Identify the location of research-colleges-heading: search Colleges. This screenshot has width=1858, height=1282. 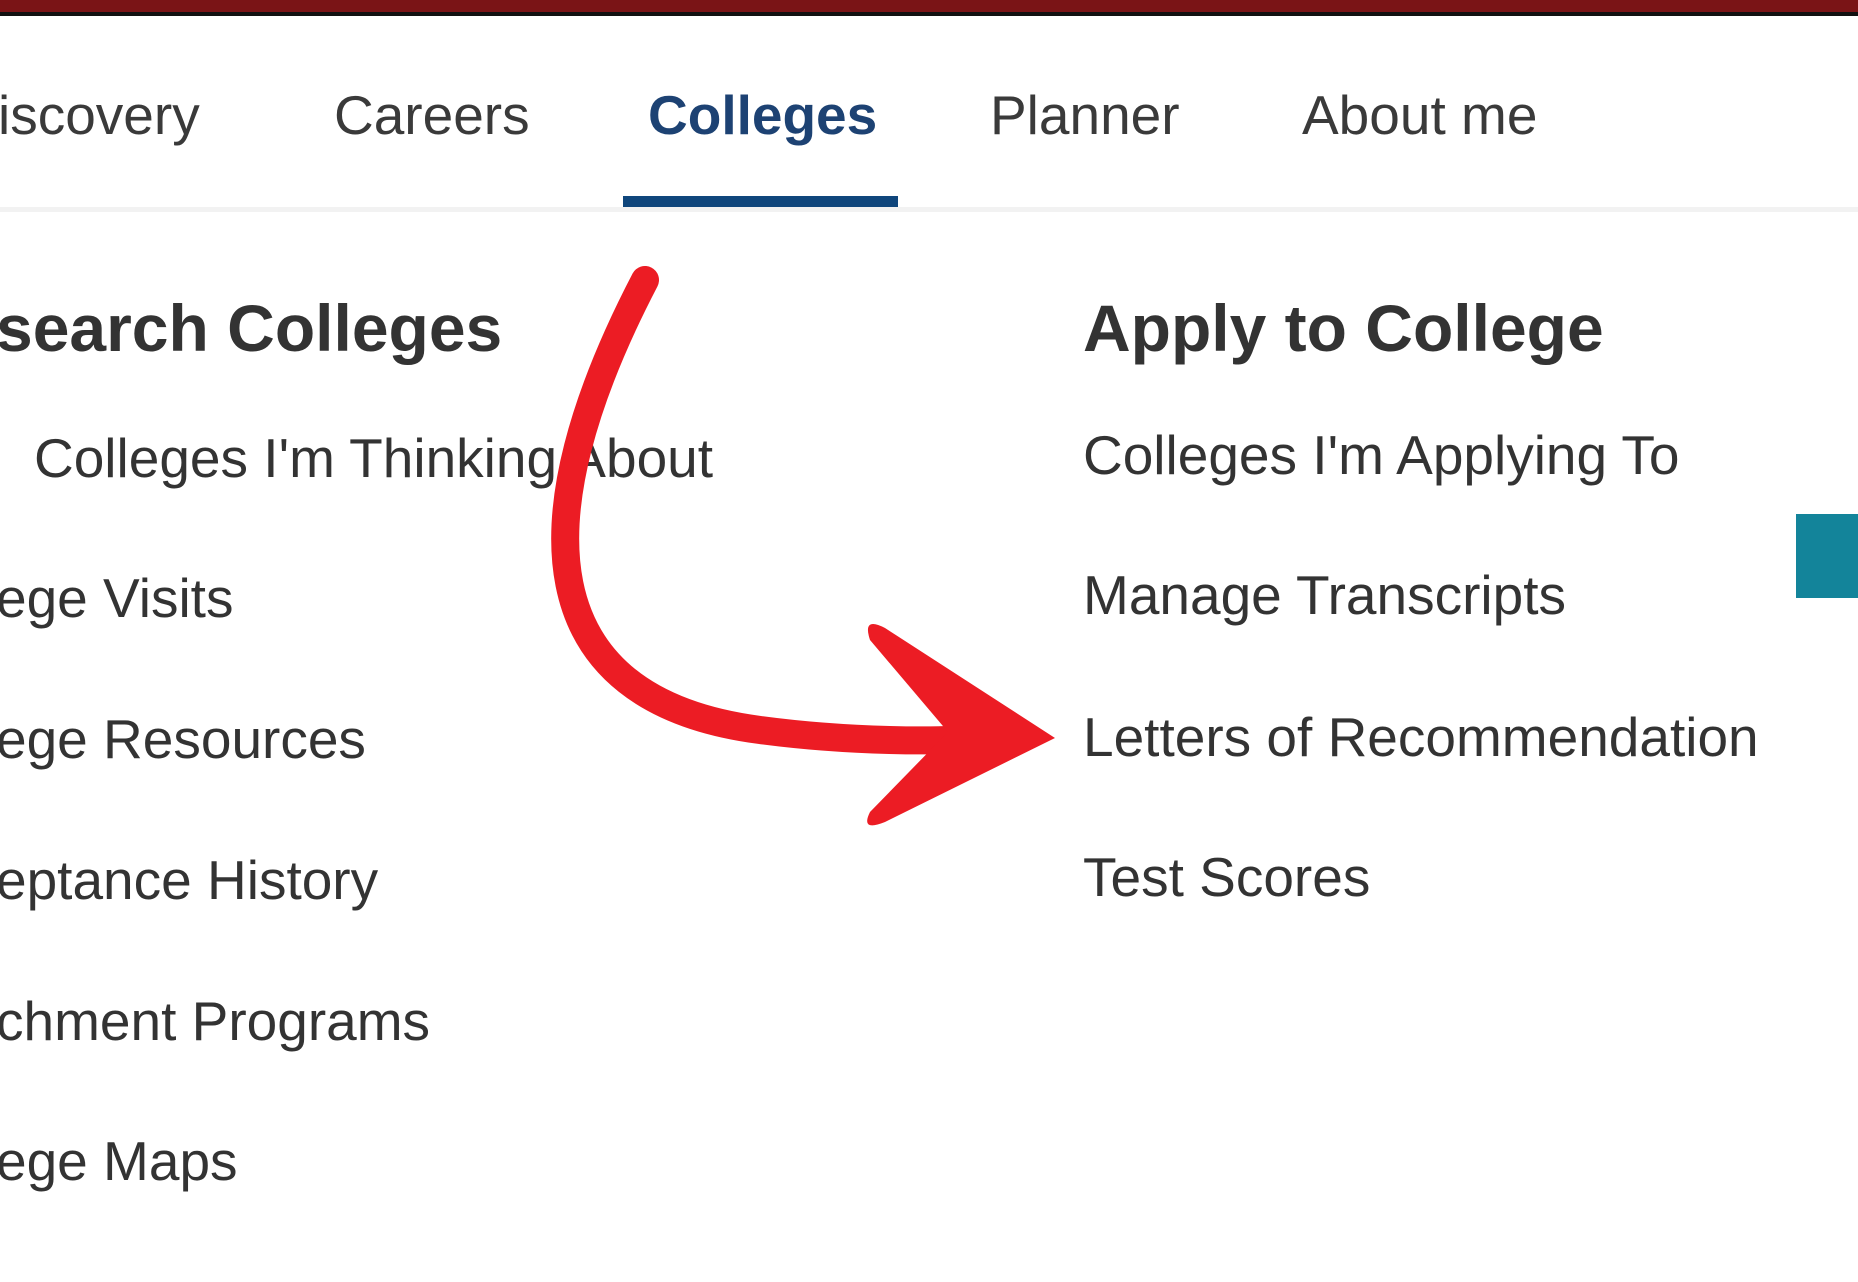
(251, 328).